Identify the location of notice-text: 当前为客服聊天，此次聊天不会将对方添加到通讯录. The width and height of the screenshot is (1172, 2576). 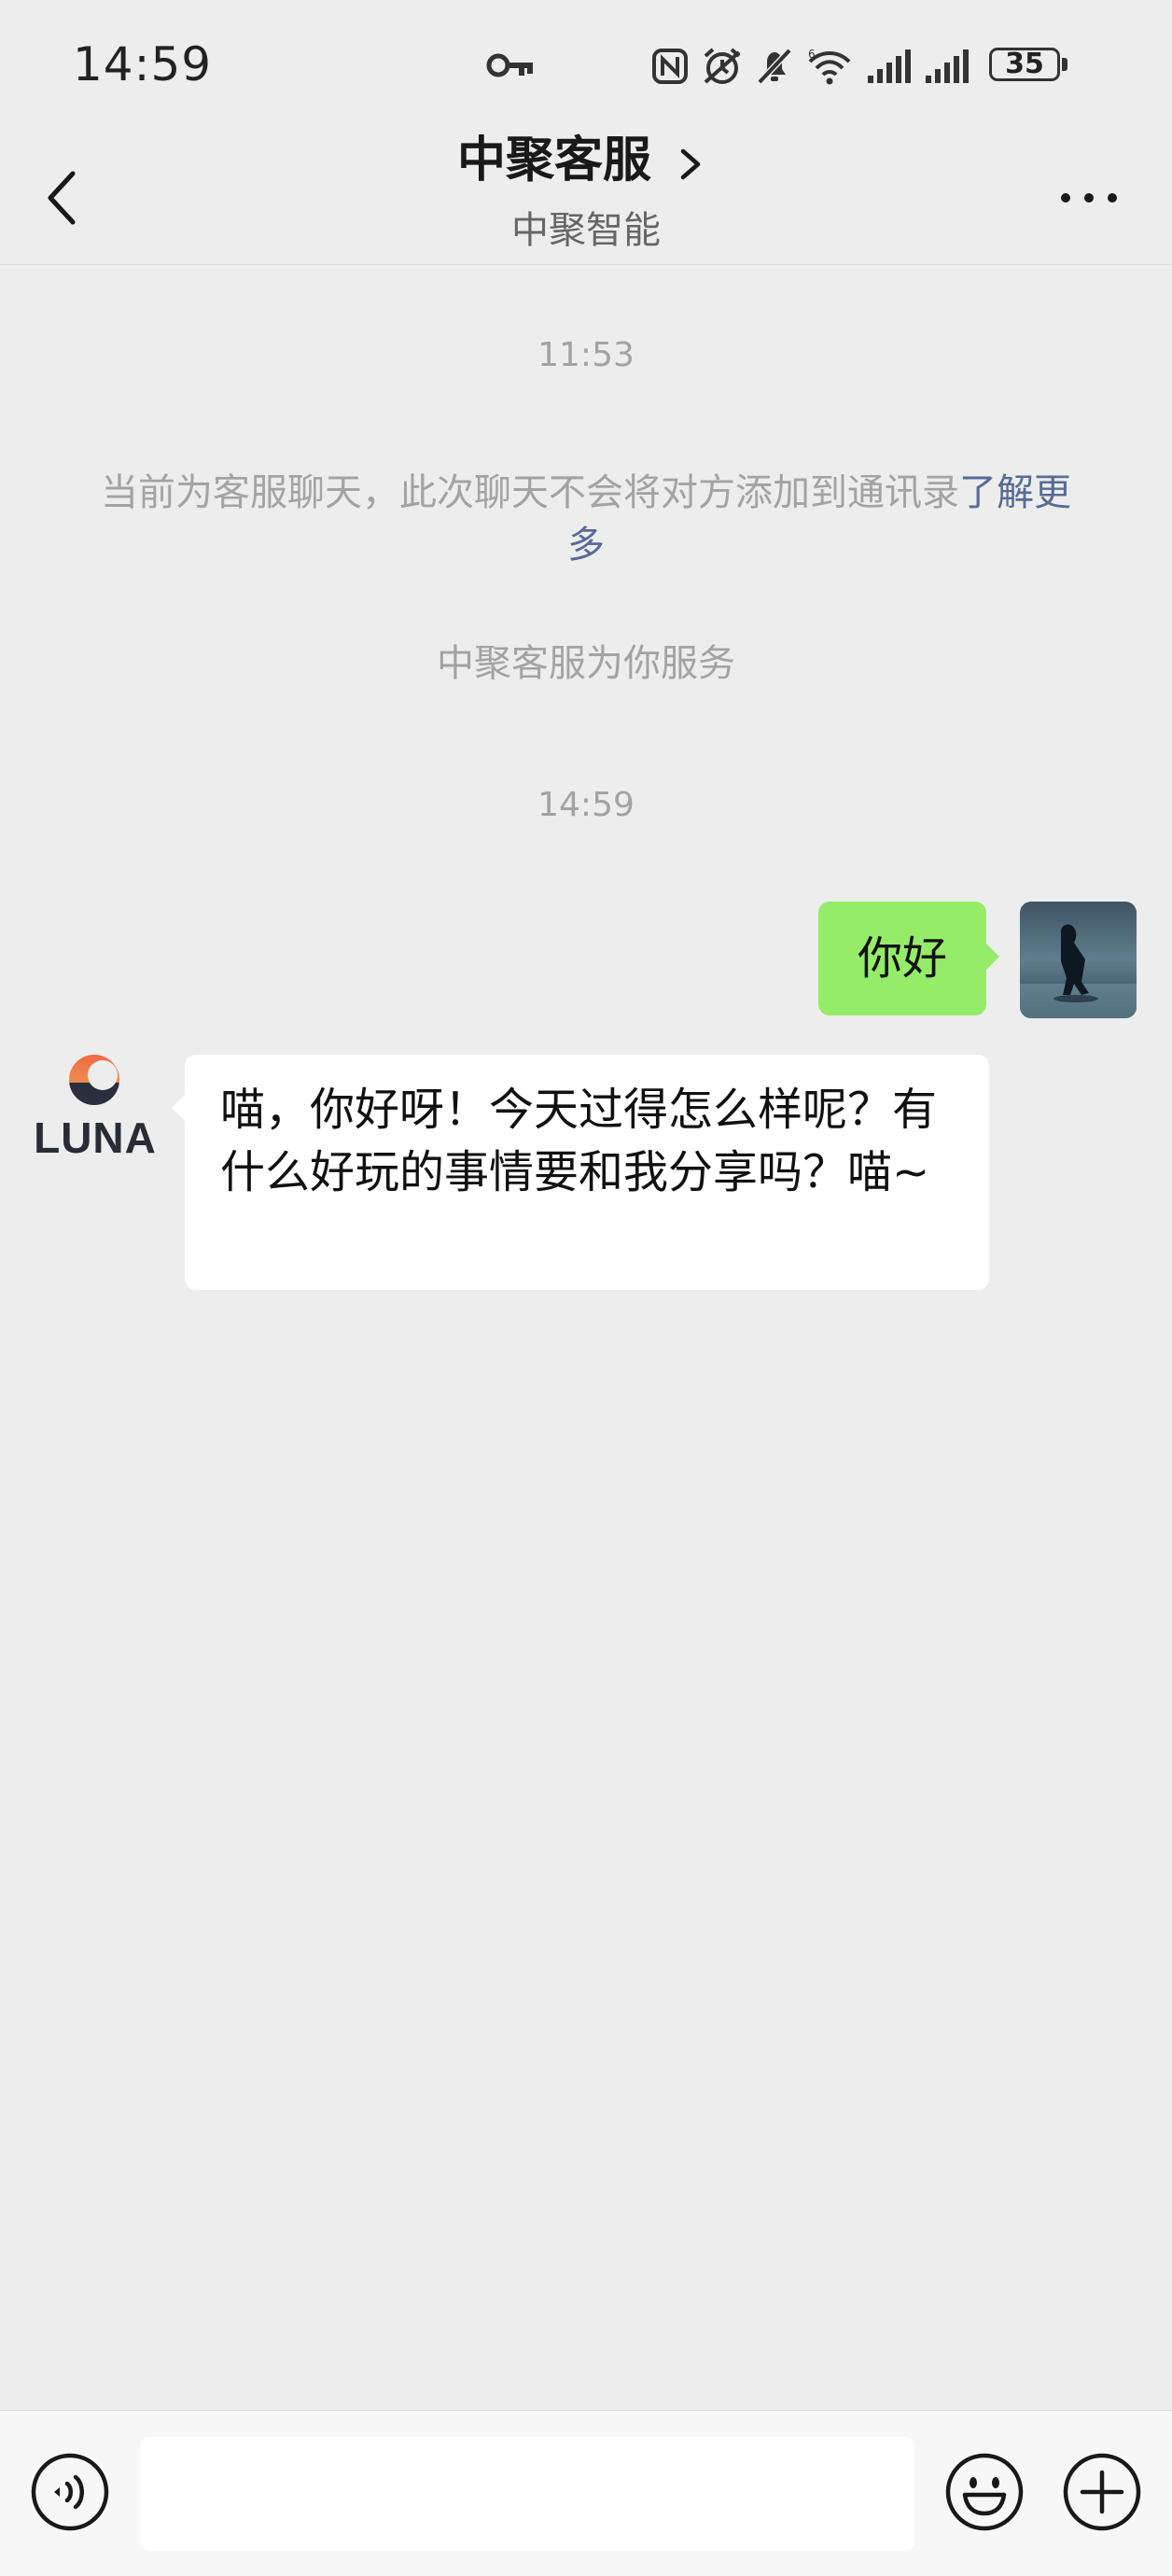
(530, 492).